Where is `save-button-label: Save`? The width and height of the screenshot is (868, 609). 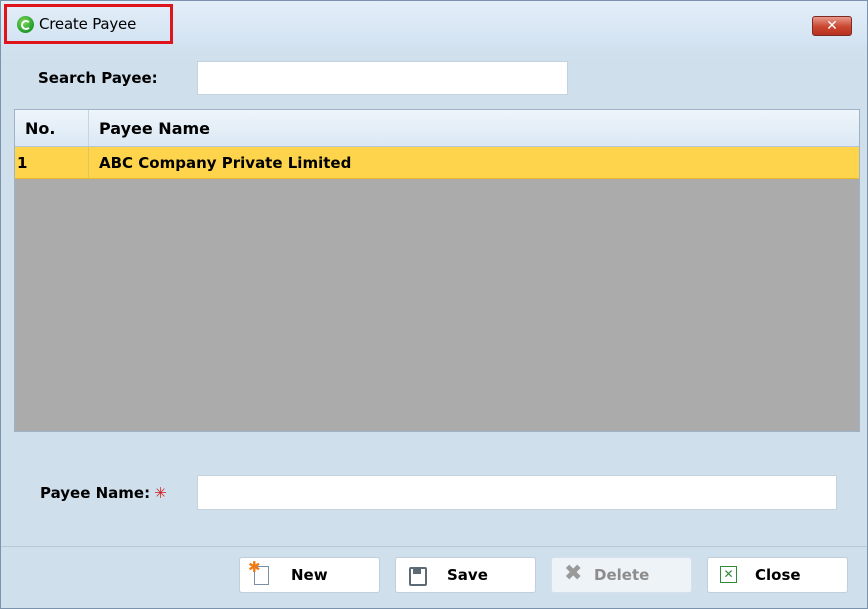
save-button-label: Save is located at coordinates (467, 575).